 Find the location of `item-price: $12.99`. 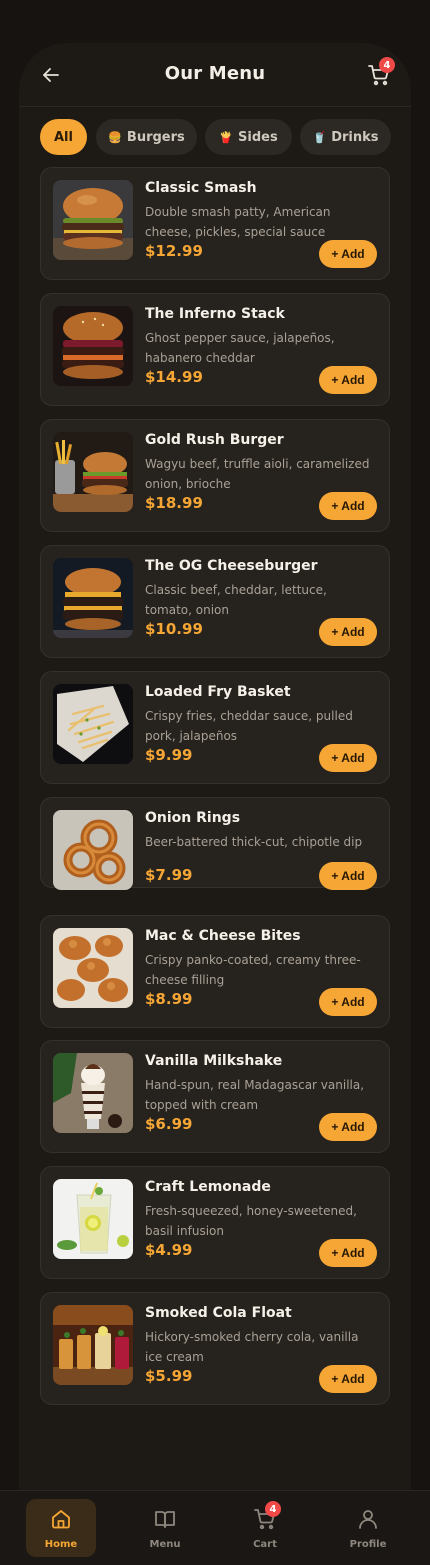

item-price: $12.99 is located at coordinates (174, 251).